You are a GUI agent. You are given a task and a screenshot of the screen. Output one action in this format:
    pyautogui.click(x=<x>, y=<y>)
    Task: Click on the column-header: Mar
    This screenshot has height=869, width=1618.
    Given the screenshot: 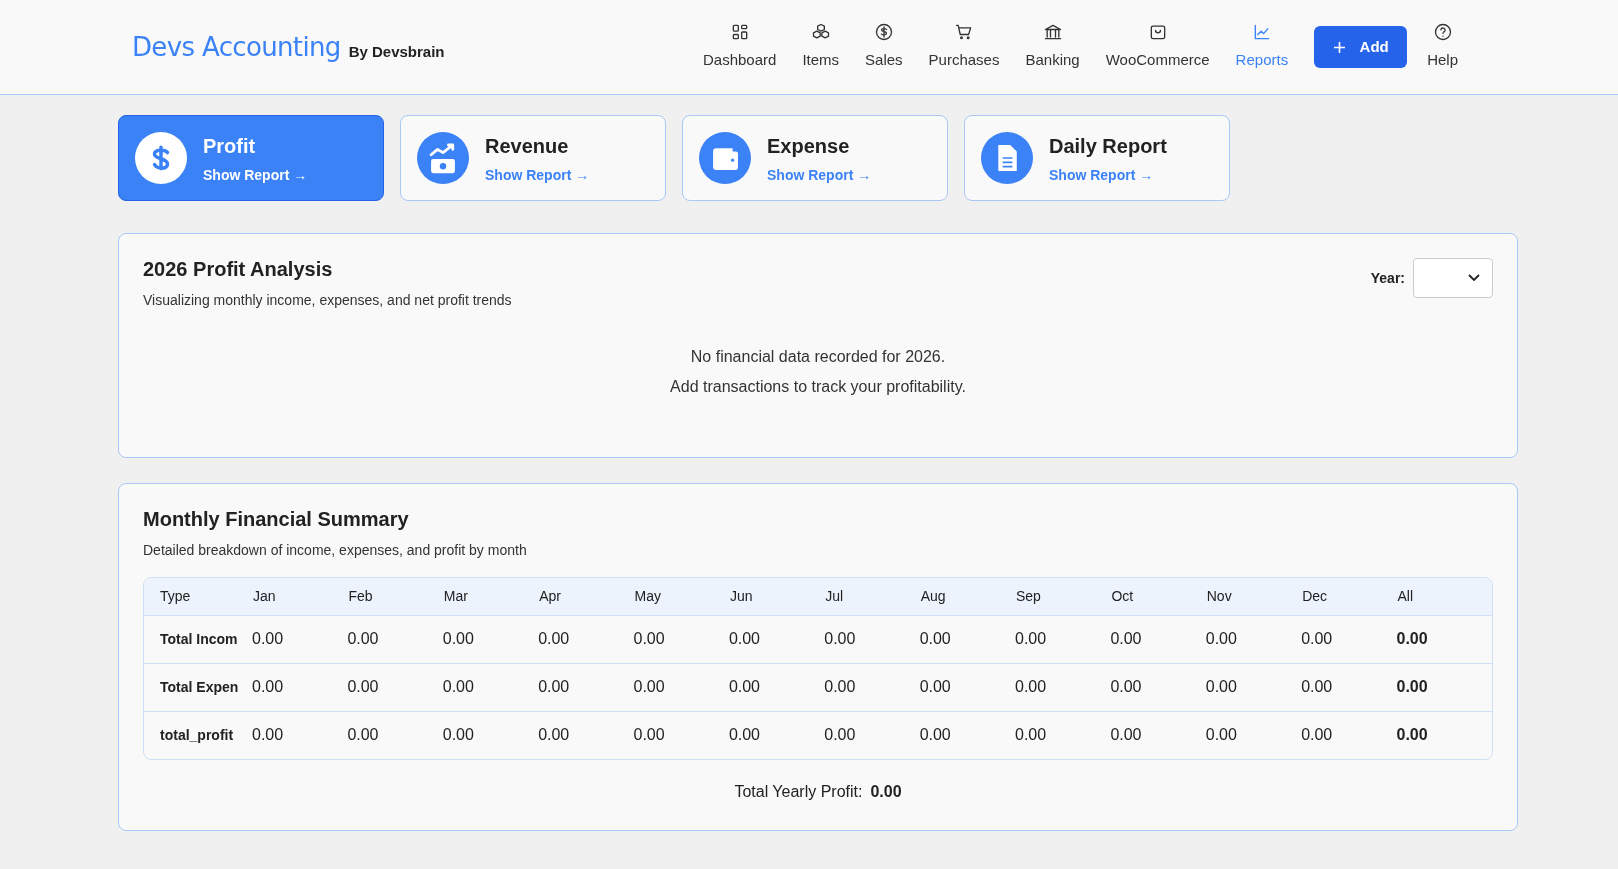 What is the action you would take?
    pyautogui.click(x=490, y=596)
    